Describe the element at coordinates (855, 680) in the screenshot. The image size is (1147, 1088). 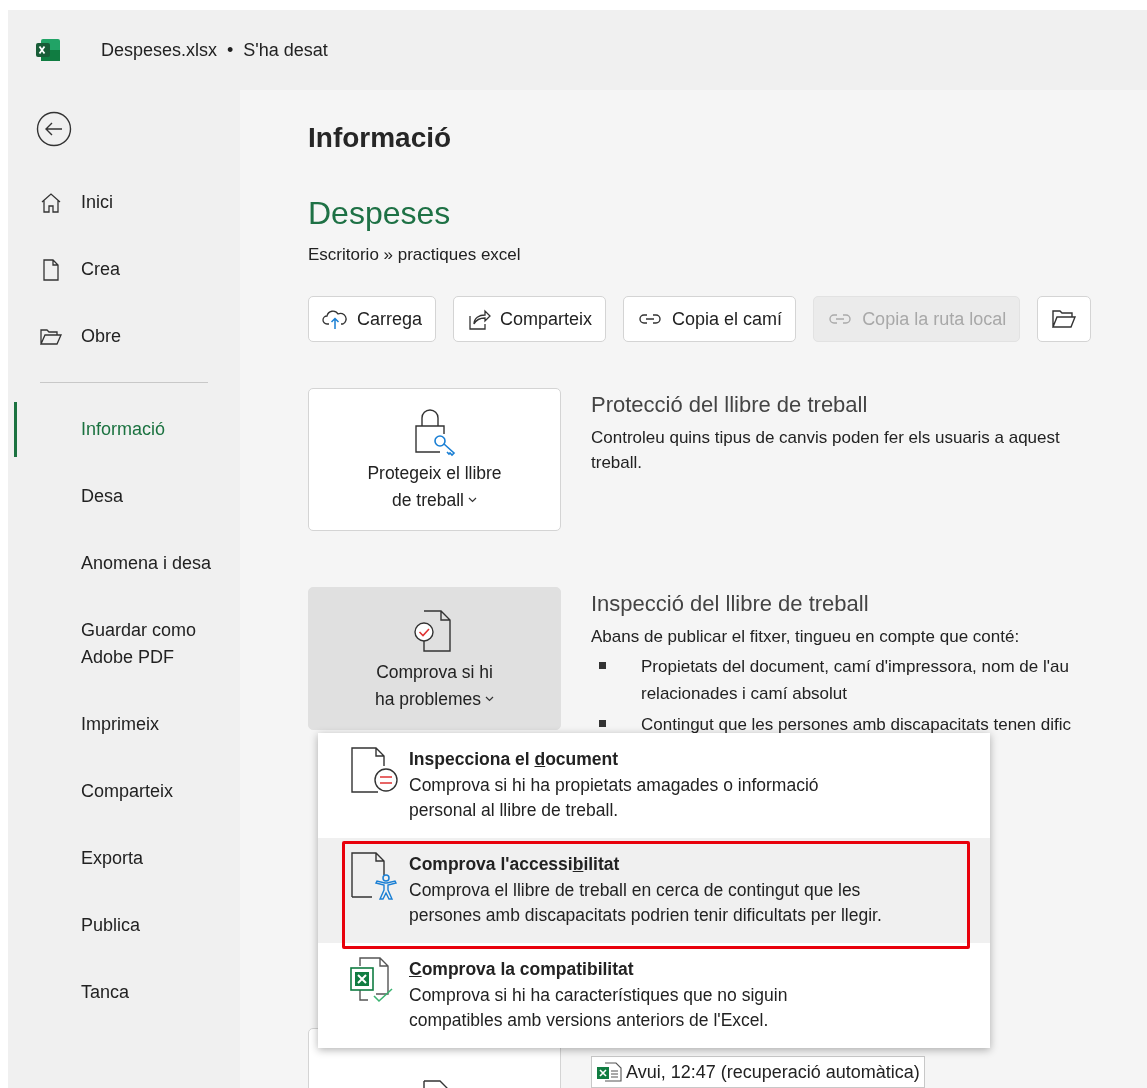
I see `bullet-text: Propietats del document, camí d'impressora, nom de l'au relacionades i camí absolut` at that location.